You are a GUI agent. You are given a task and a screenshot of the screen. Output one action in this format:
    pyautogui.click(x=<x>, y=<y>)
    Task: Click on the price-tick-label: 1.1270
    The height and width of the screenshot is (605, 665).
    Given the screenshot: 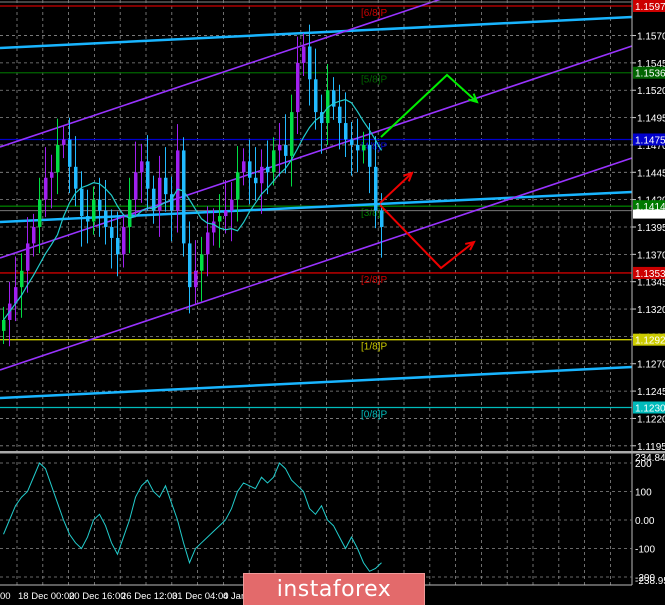 What is the action you would take?
    pyautogui.click(x=651, y=365)
    